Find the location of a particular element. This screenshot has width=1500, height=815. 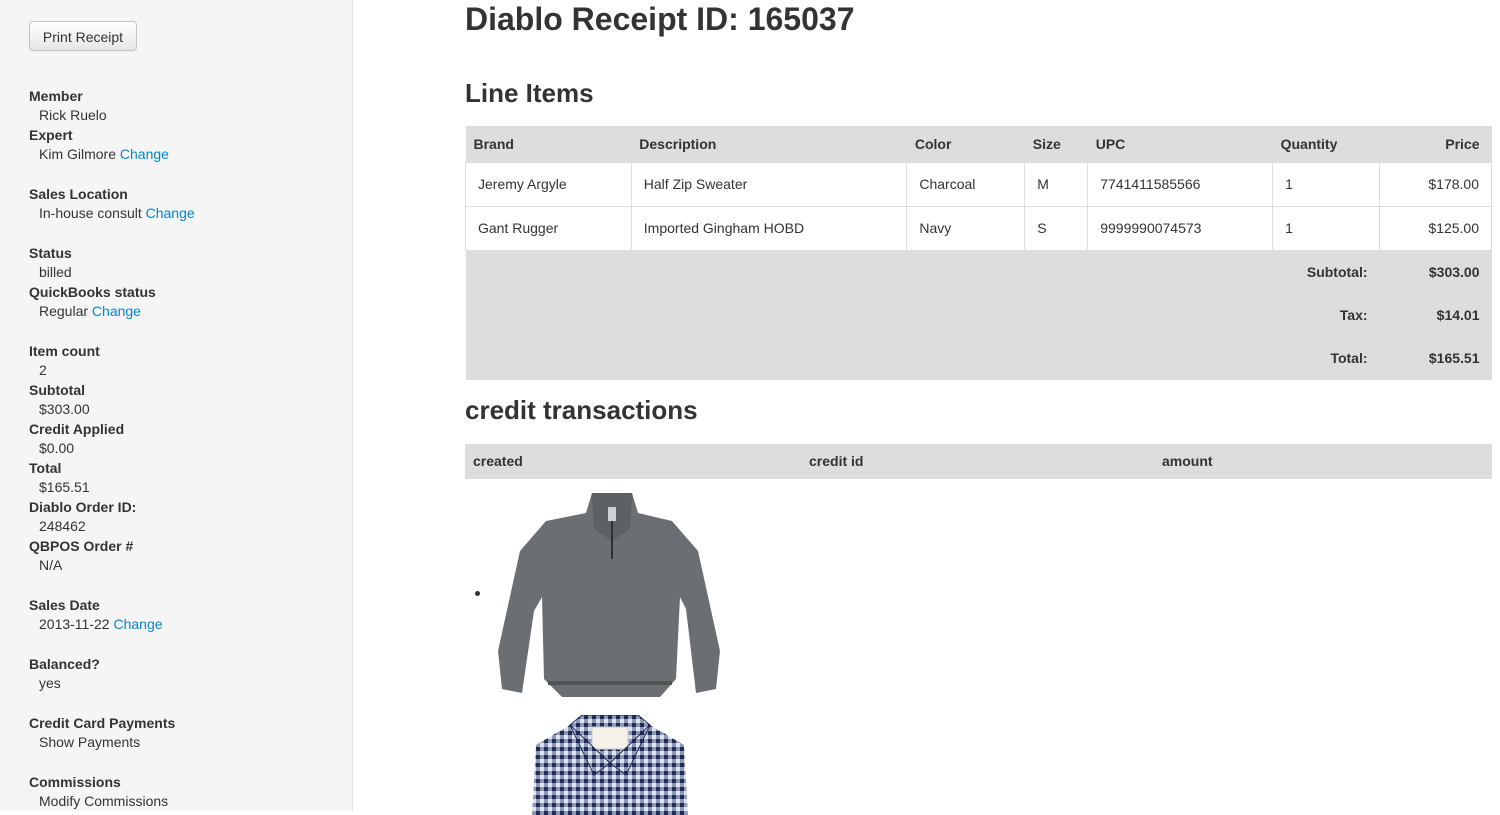

sales-date-label: Sales Date is located at coordinates (64, 605).